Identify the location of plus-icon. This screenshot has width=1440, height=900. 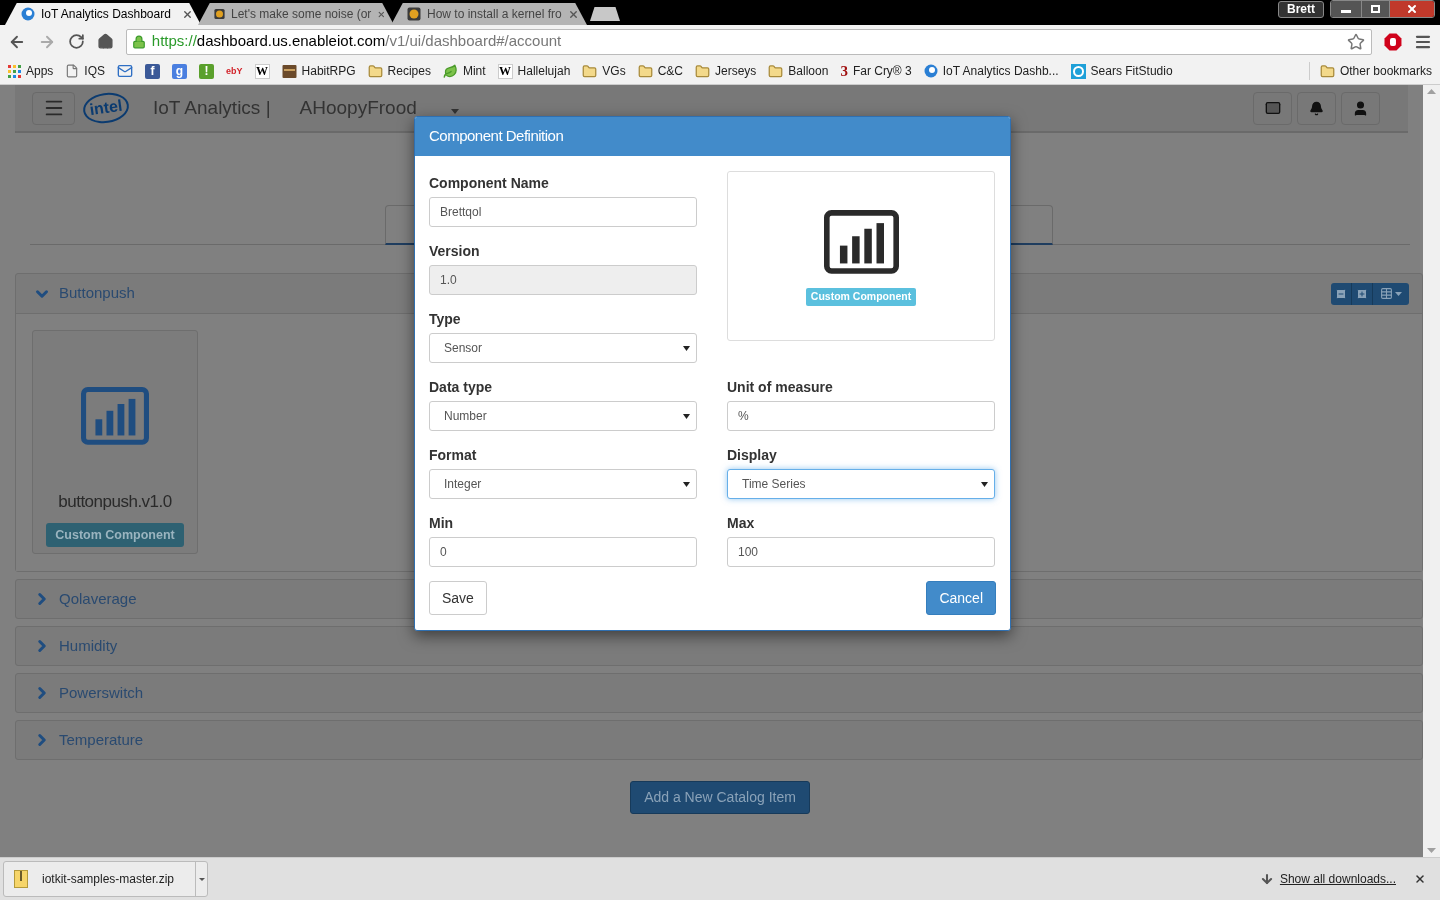
(1362, 293).